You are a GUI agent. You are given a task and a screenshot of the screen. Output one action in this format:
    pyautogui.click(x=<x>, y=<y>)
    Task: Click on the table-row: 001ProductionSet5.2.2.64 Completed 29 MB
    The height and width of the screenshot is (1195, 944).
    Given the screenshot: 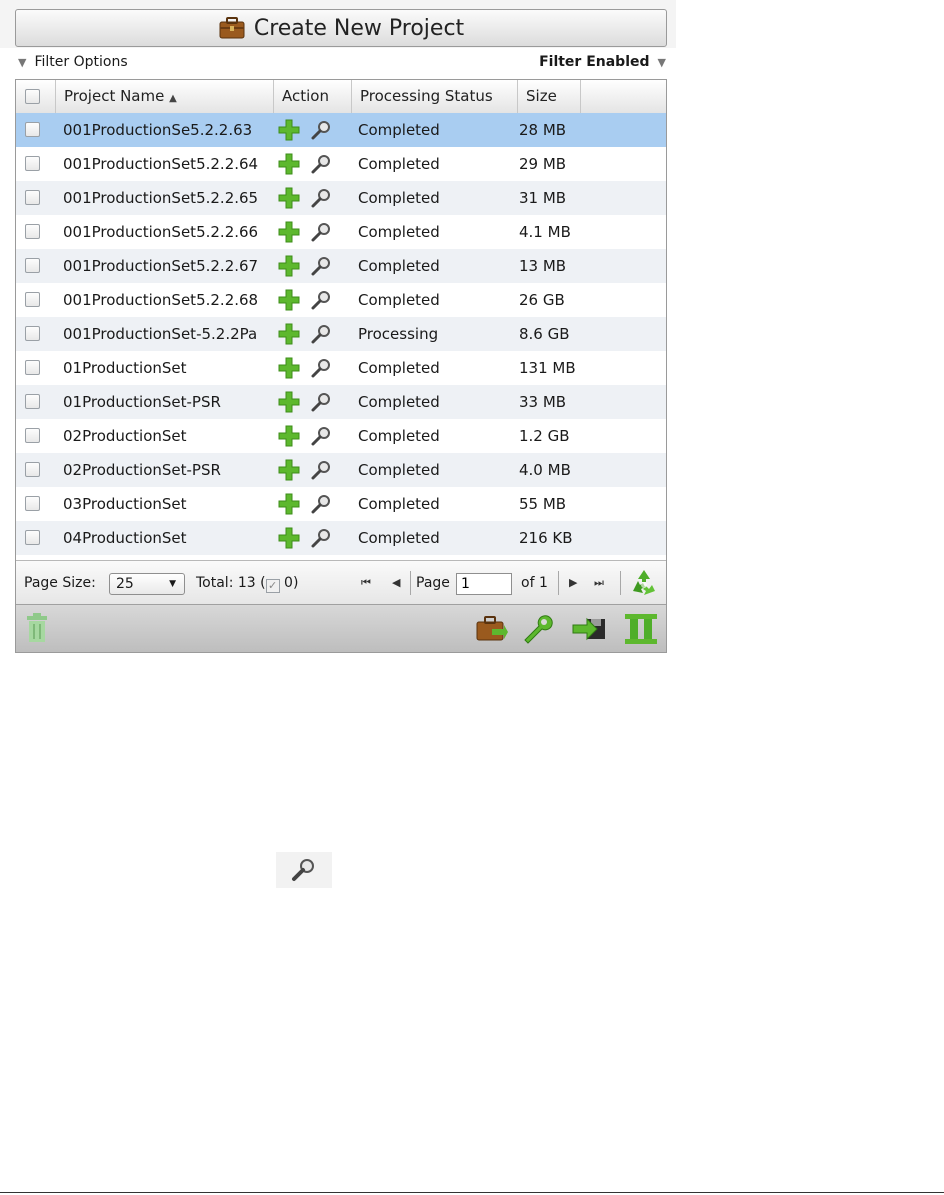 What is the action you would take?
    pyautogui.click(x=341, y=164)
    